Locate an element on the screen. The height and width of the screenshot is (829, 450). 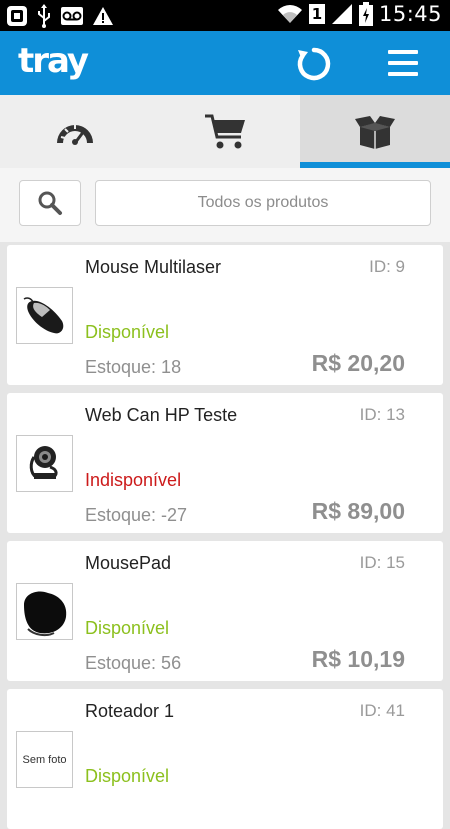
product-name: MousePad is located at coordinates (128, 563).